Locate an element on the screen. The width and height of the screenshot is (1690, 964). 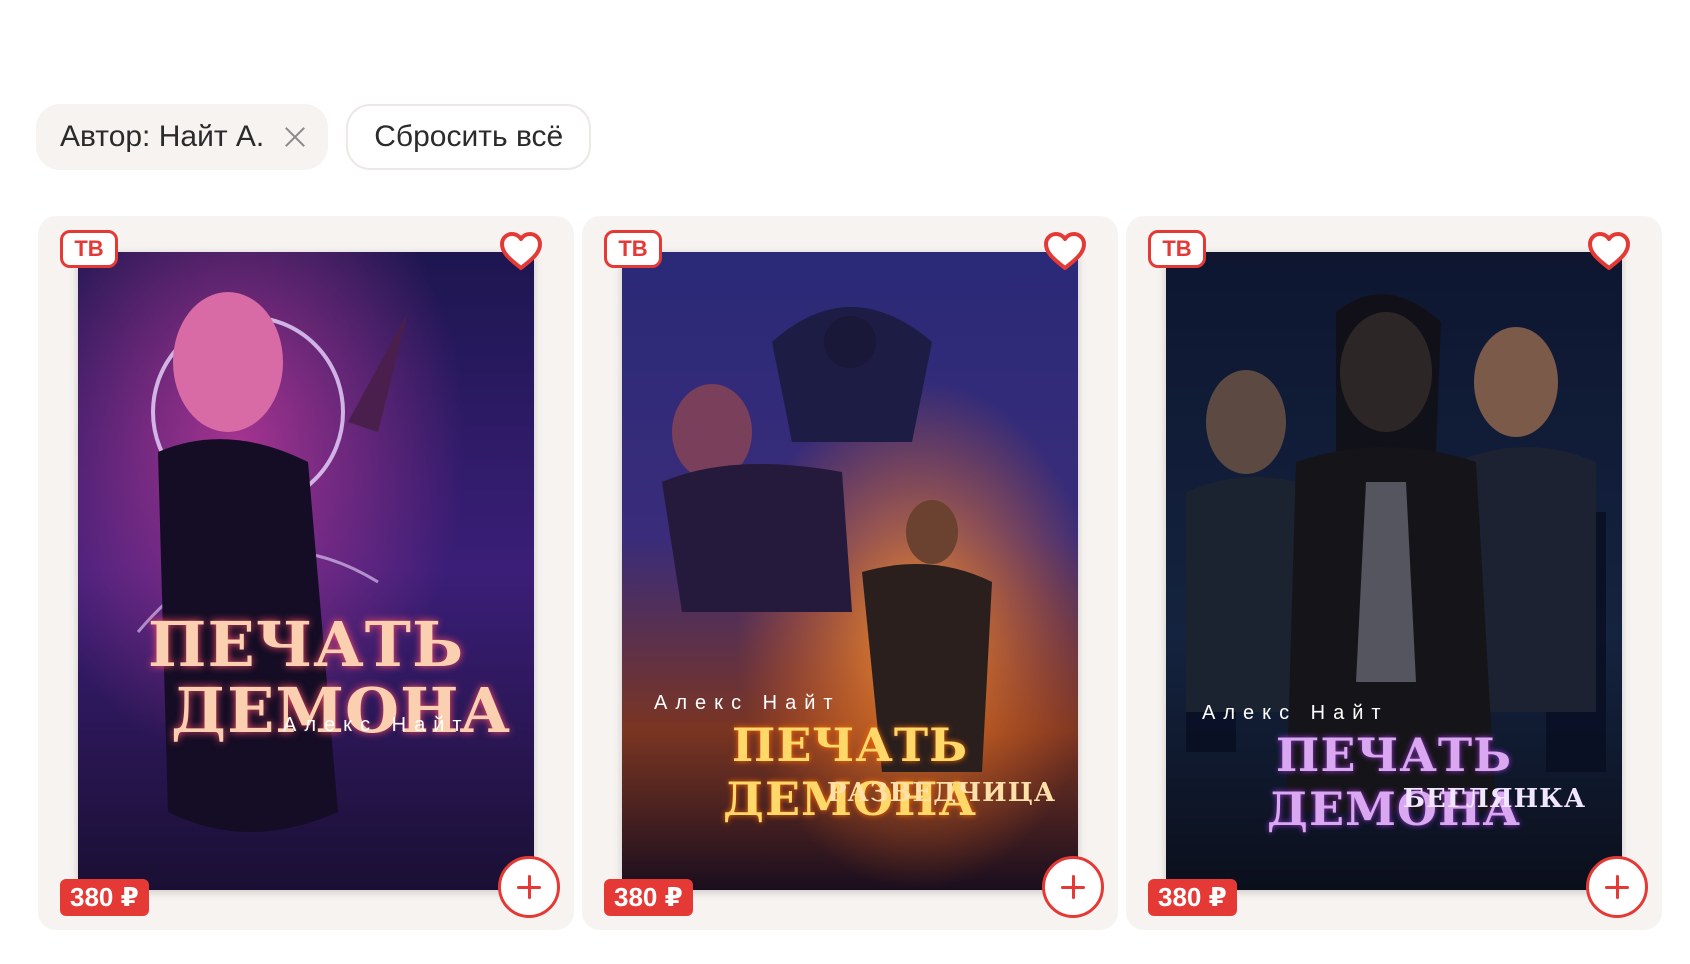
reset-all-button: Сбросить всё is located at coordinates (469, 137).